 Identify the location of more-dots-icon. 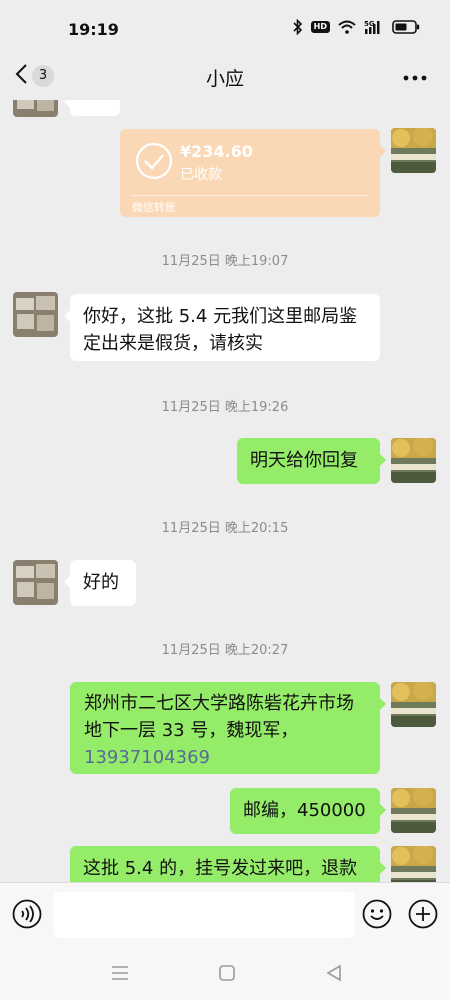
(415, 75).